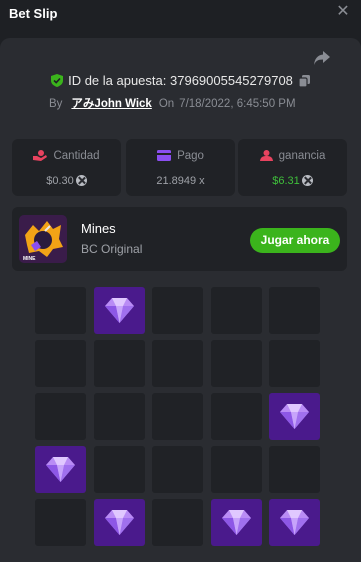 The width and height of the screenshot is (361, 562). Describe the element at coordinates (237, 104) in the screenshot. I see `bet-date: 7/18/2022, 6:45:50 PM` at that location.